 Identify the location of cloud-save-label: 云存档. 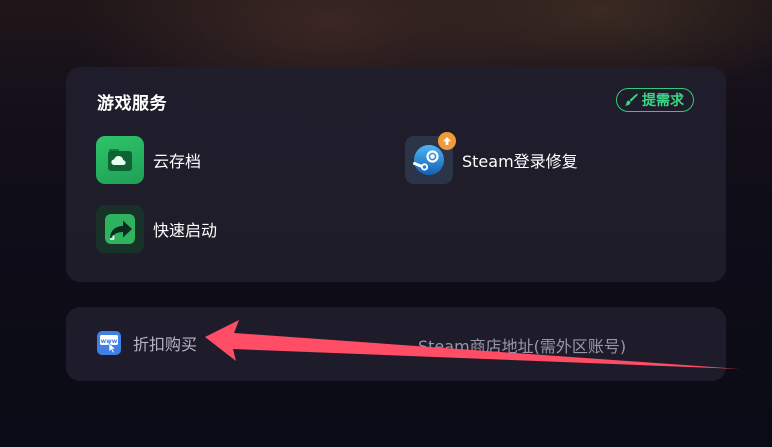
(177, 161).